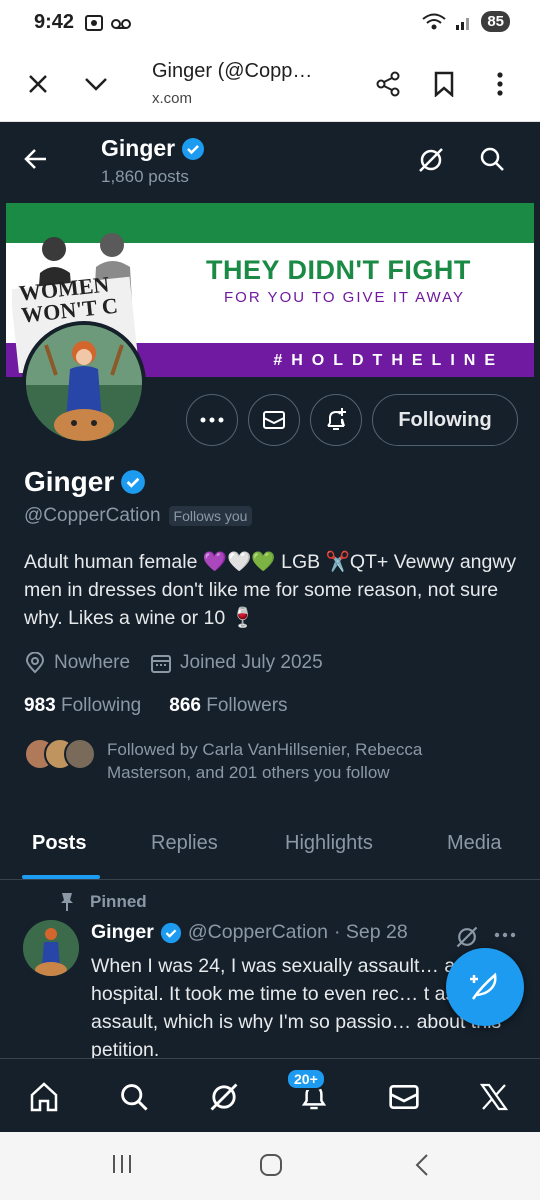  What do you see at coordinates (247, 705) in the screenshot?
I see `followers-label: Followers` at bounding box center [247, 705].